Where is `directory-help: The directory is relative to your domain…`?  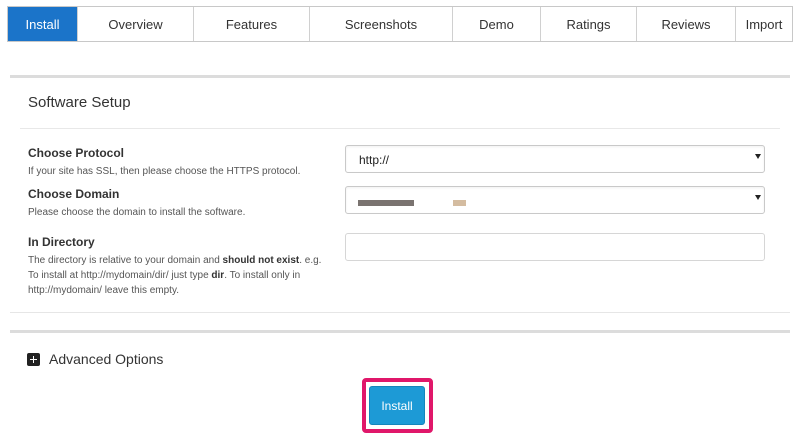
directory-help: The directory is relative to your domain… is located at coordinates (175, 275).